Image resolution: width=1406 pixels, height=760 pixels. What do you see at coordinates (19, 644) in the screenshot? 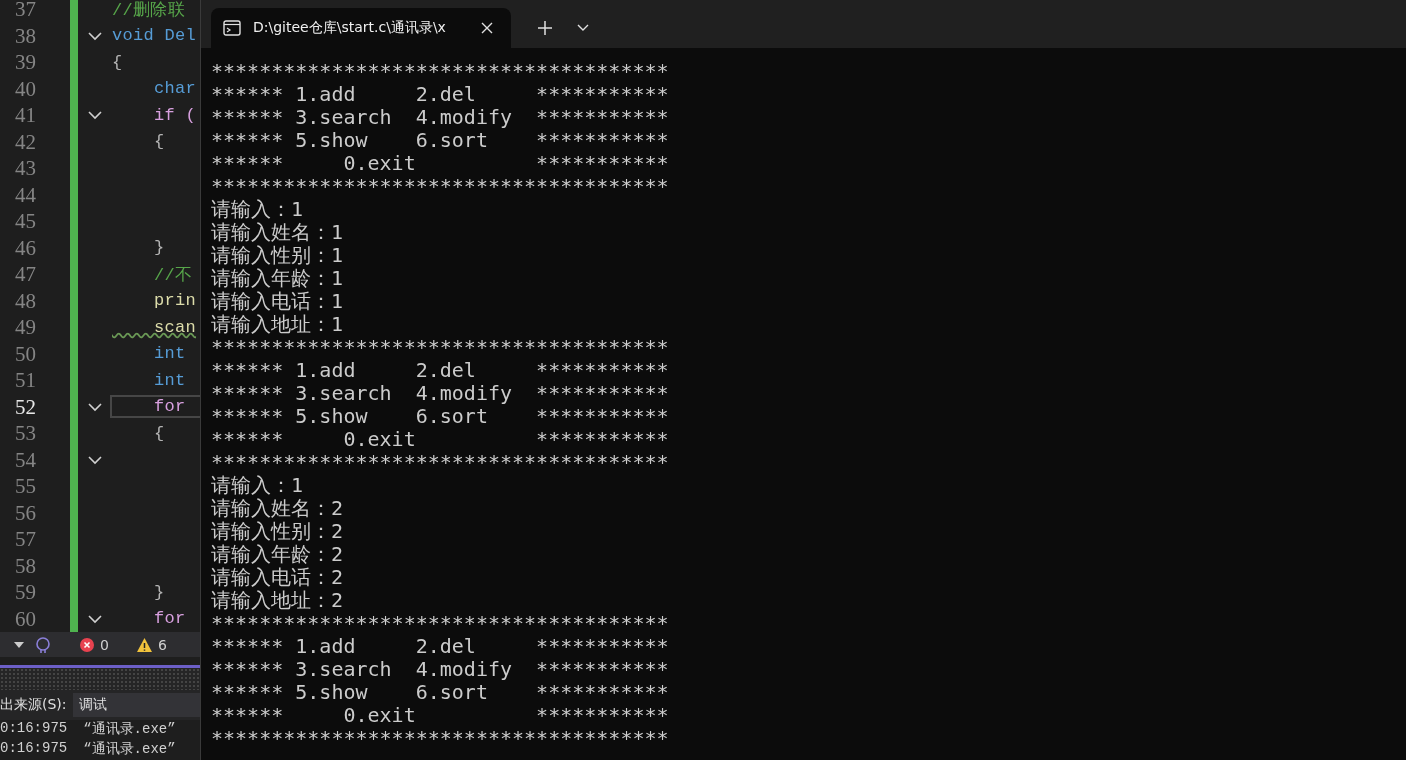
I see `caret-icon` at bounding box center [19, 644].